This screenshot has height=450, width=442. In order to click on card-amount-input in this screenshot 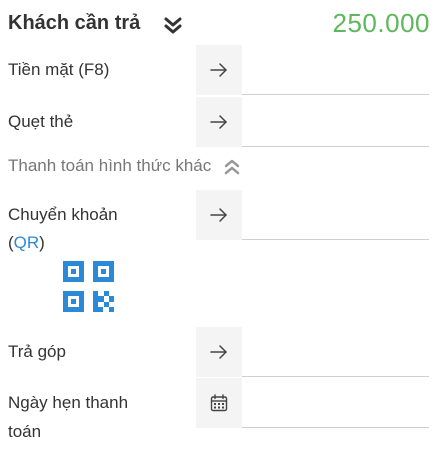, I will do `click(335, 121)`.